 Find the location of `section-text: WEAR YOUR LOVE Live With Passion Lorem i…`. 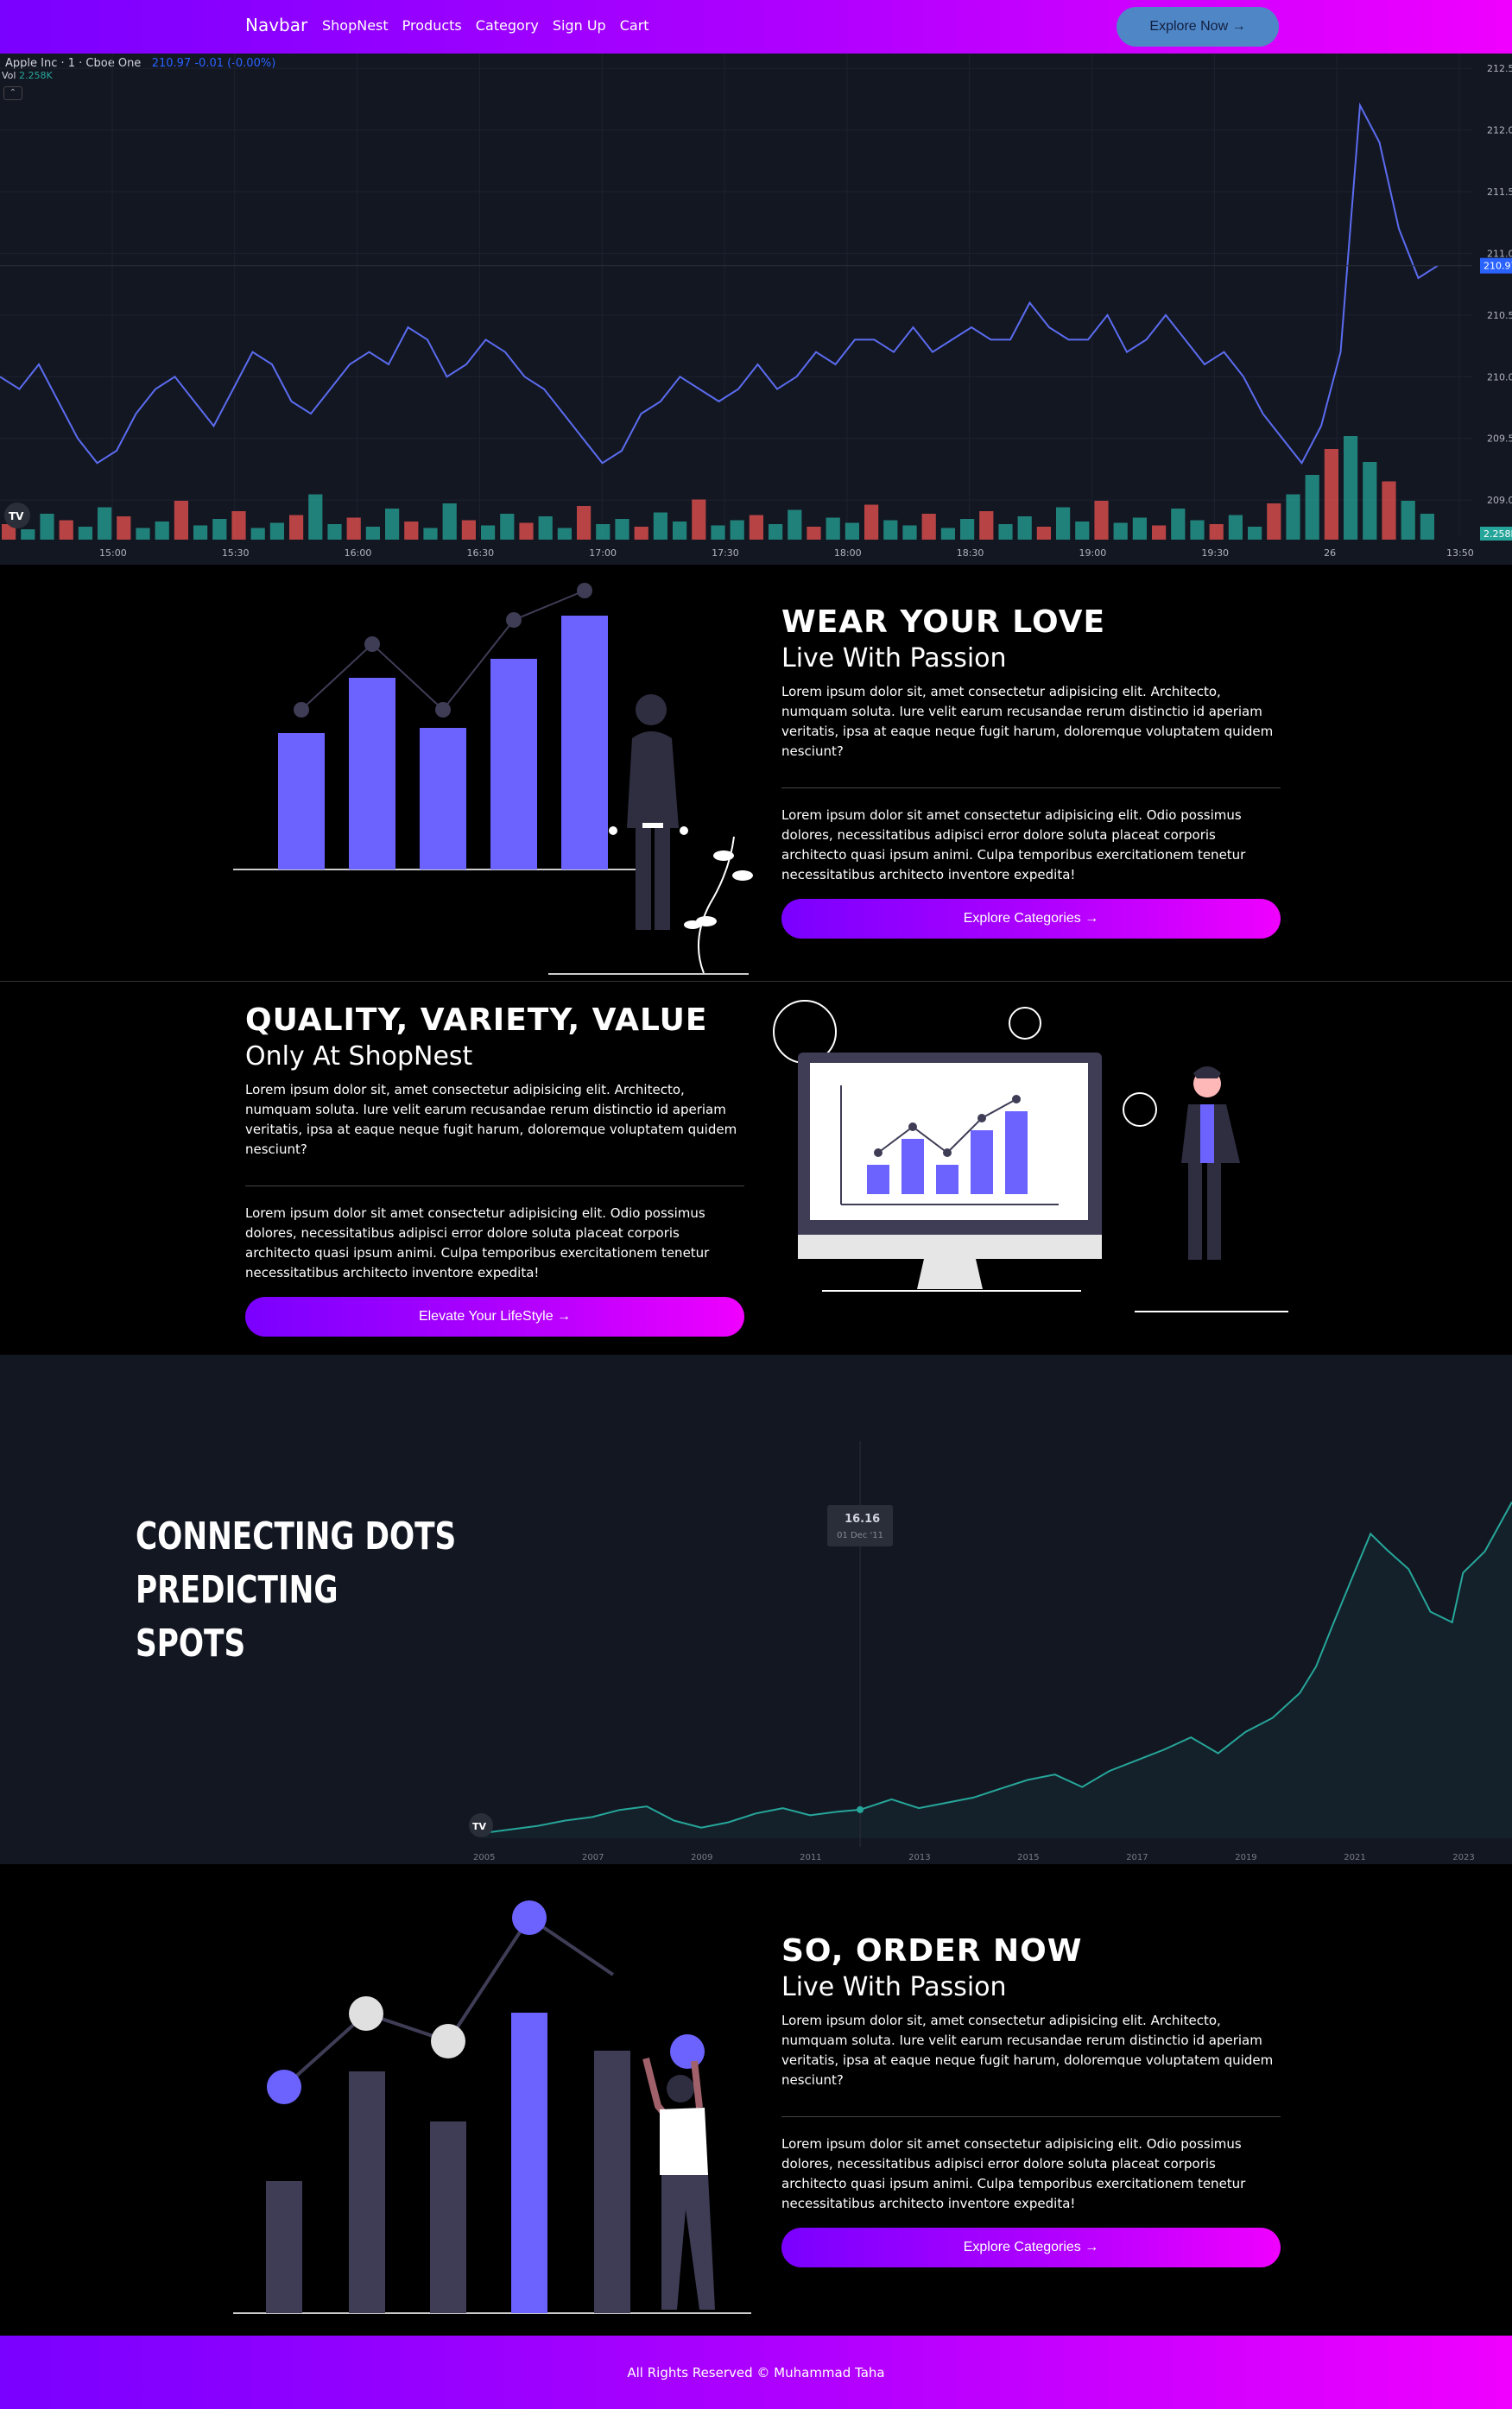

section-text: WEAR YOUR LOVE Live With Passion Lorem i… is located at coordinates (1031, 771).